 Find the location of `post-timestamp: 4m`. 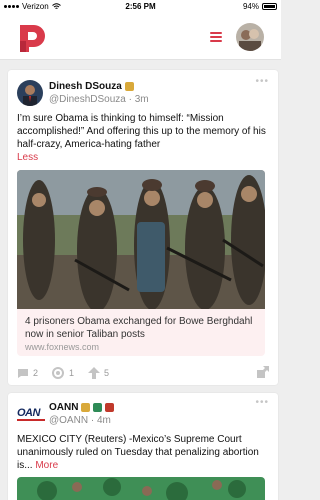

post-timestamp: 4m is located at coordinates (103, 420).